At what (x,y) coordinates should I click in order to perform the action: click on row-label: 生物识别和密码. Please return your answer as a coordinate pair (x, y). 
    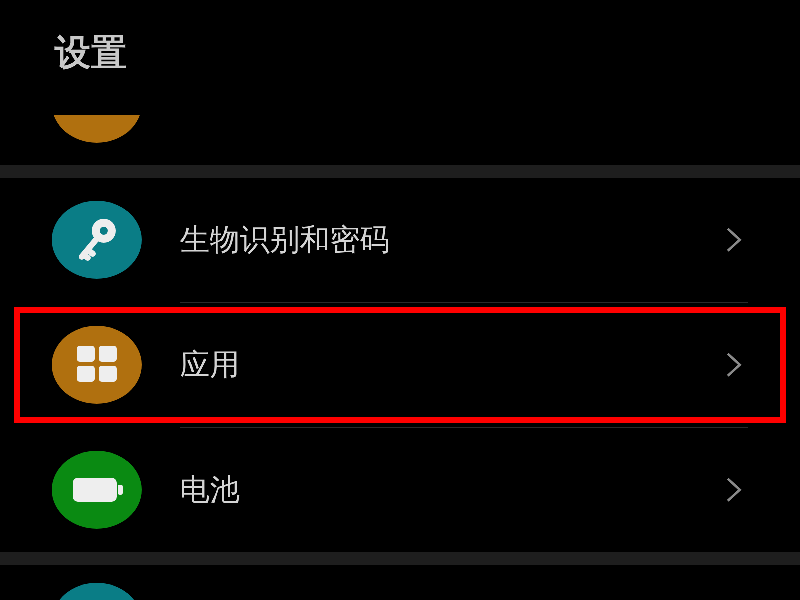
    Looking at the image, I should click on (285, 241).